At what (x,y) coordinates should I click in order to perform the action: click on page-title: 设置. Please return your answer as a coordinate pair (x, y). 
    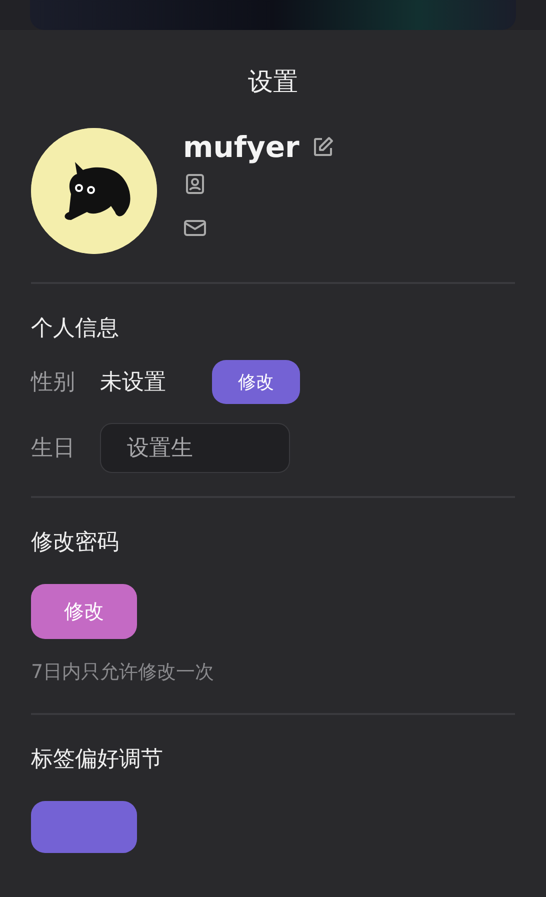
    Looking at the image, I should click on (273, 82).